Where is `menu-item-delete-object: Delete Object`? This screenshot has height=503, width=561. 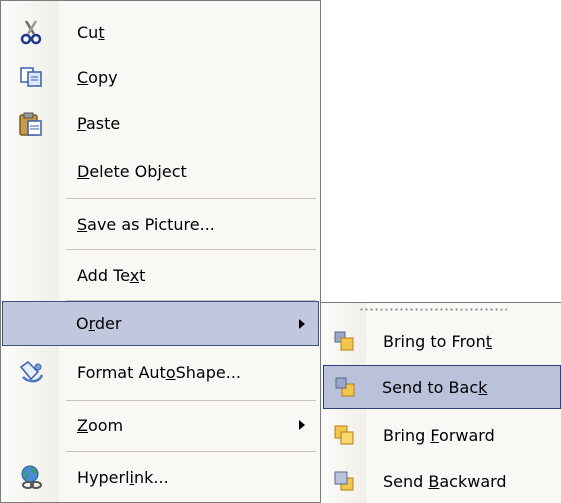
menu-item-delete-object: Delete Object is located at coordinates (160, 171).